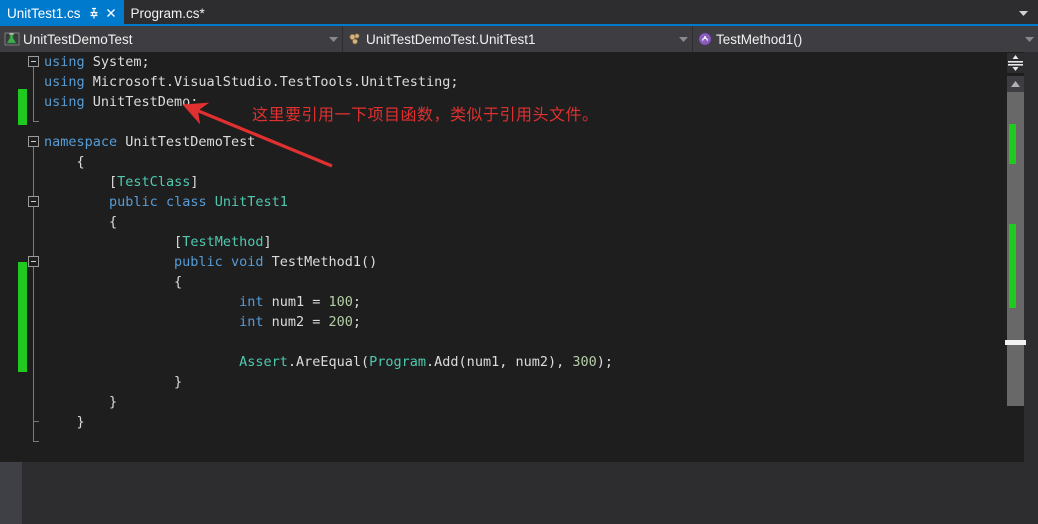 This screenshot has height=524, width=1038. Describe the element at coordinates (328, 142) in the screenshot. I see `code-line: namespace UnitTestDemoTest` at that location.